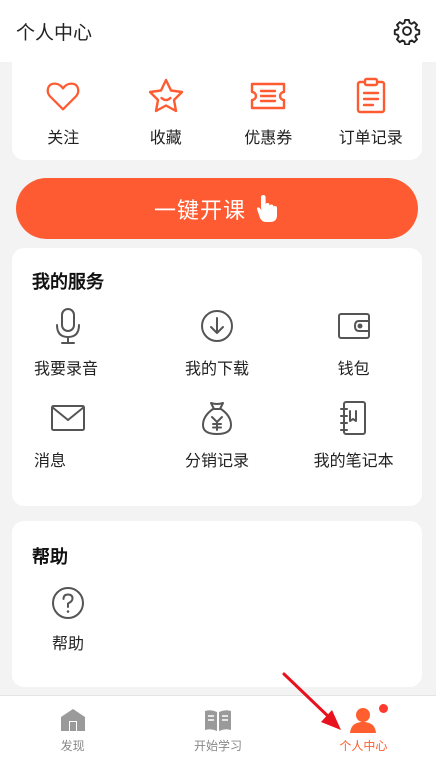 The width and height of the screenshot is (436, 758). I want to click on coupon-icon, so click(268, 96).